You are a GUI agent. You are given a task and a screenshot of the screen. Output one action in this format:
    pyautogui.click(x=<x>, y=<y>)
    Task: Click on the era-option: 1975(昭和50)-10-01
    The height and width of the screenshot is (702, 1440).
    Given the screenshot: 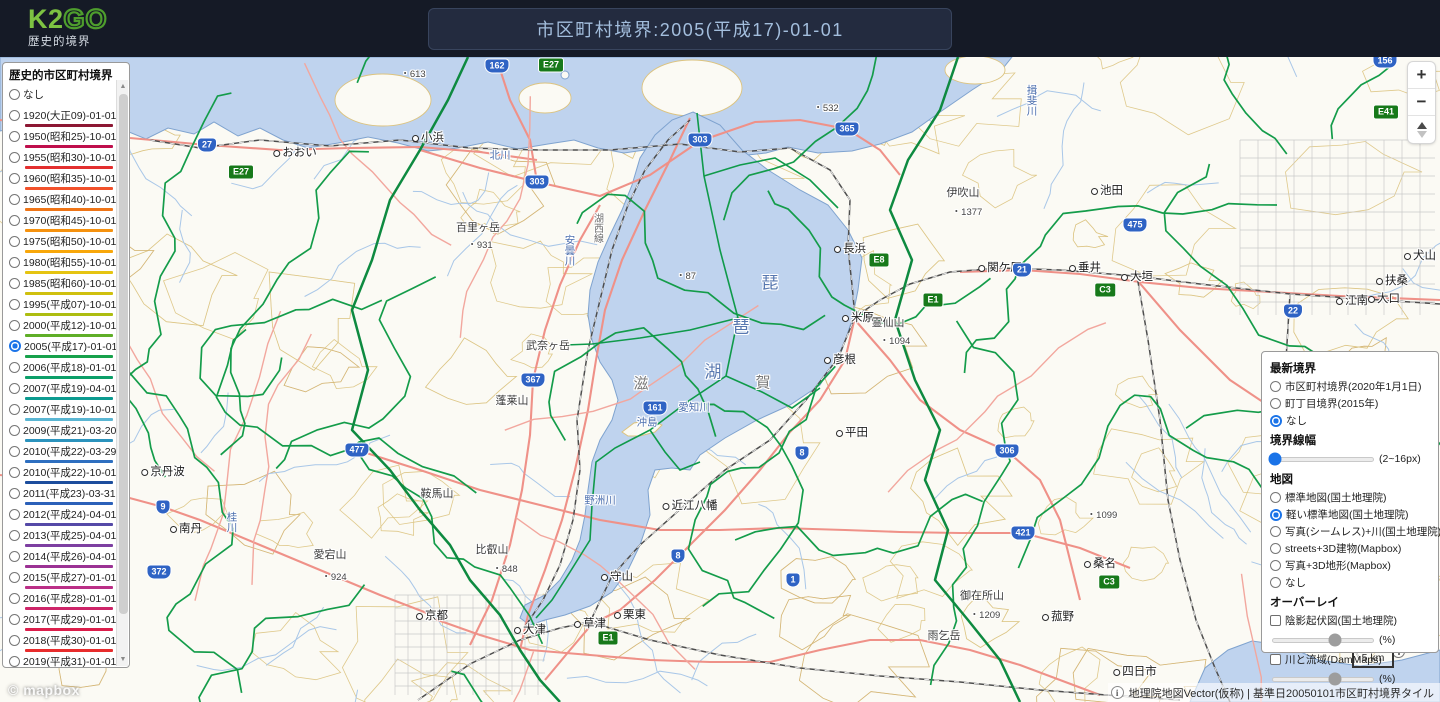 What is the action you would take?
    pyautogui.click(x=62, y=243)
    